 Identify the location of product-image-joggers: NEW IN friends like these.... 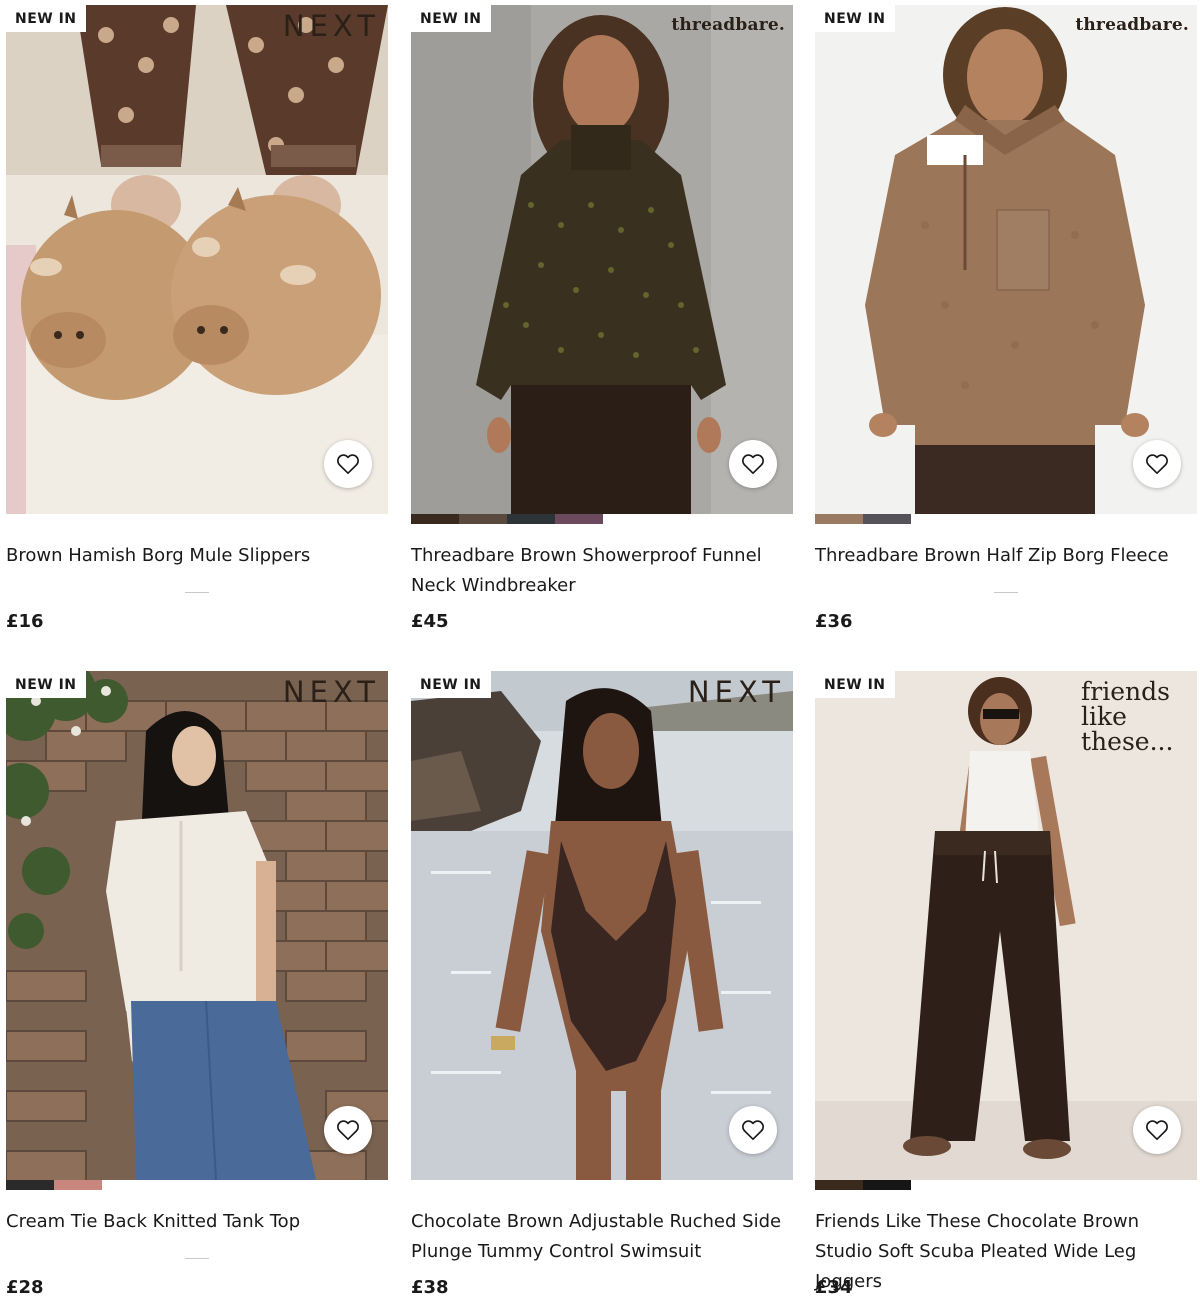
(1006, 925).